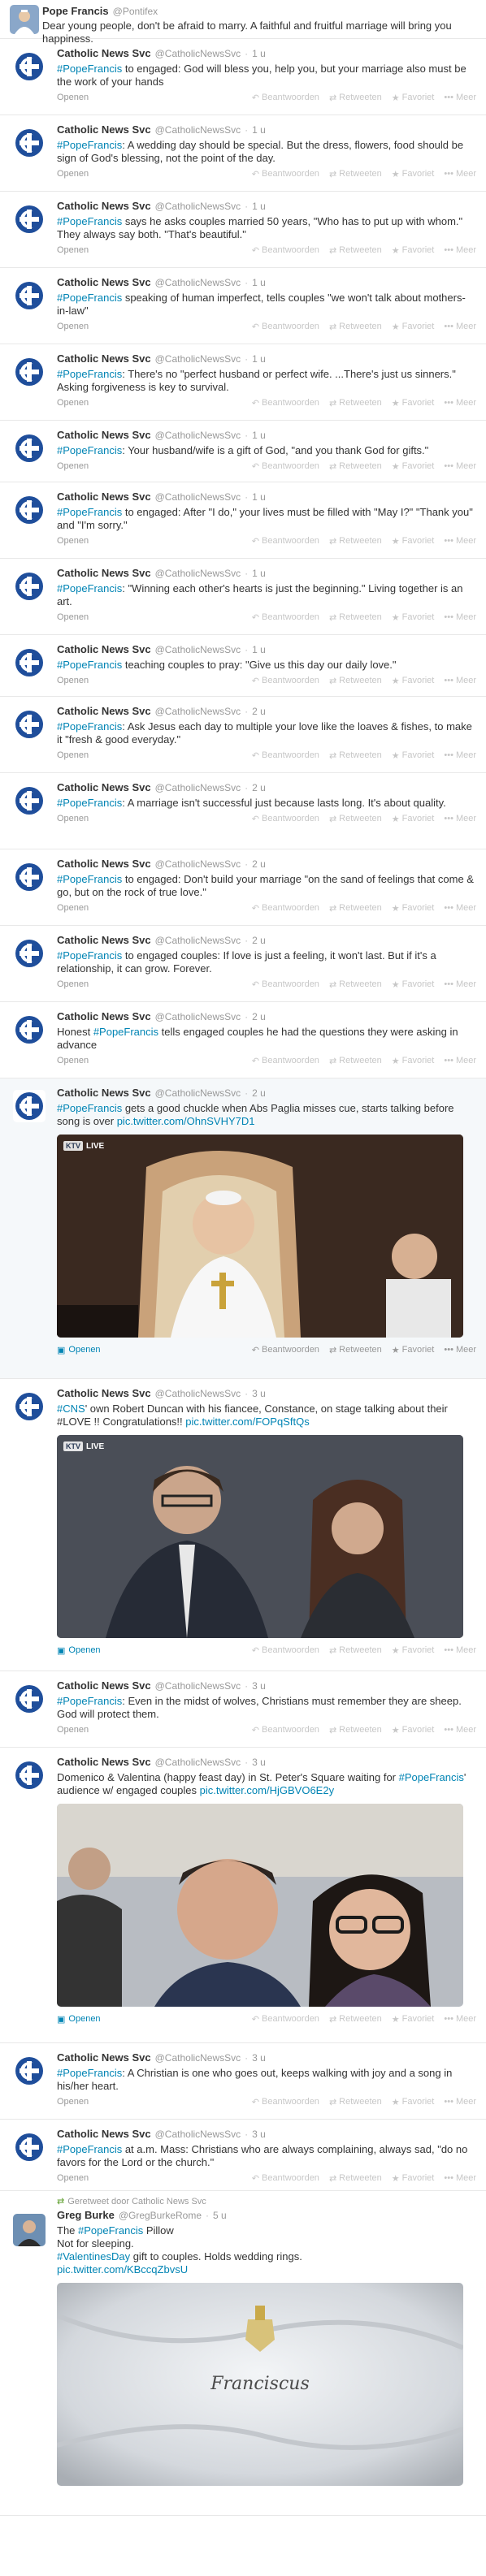  Describe the element at coordinates (267, 1790) in the screenshot. I see `media-link: pic.twitter.com/HjGBVO6E2y` at that location.